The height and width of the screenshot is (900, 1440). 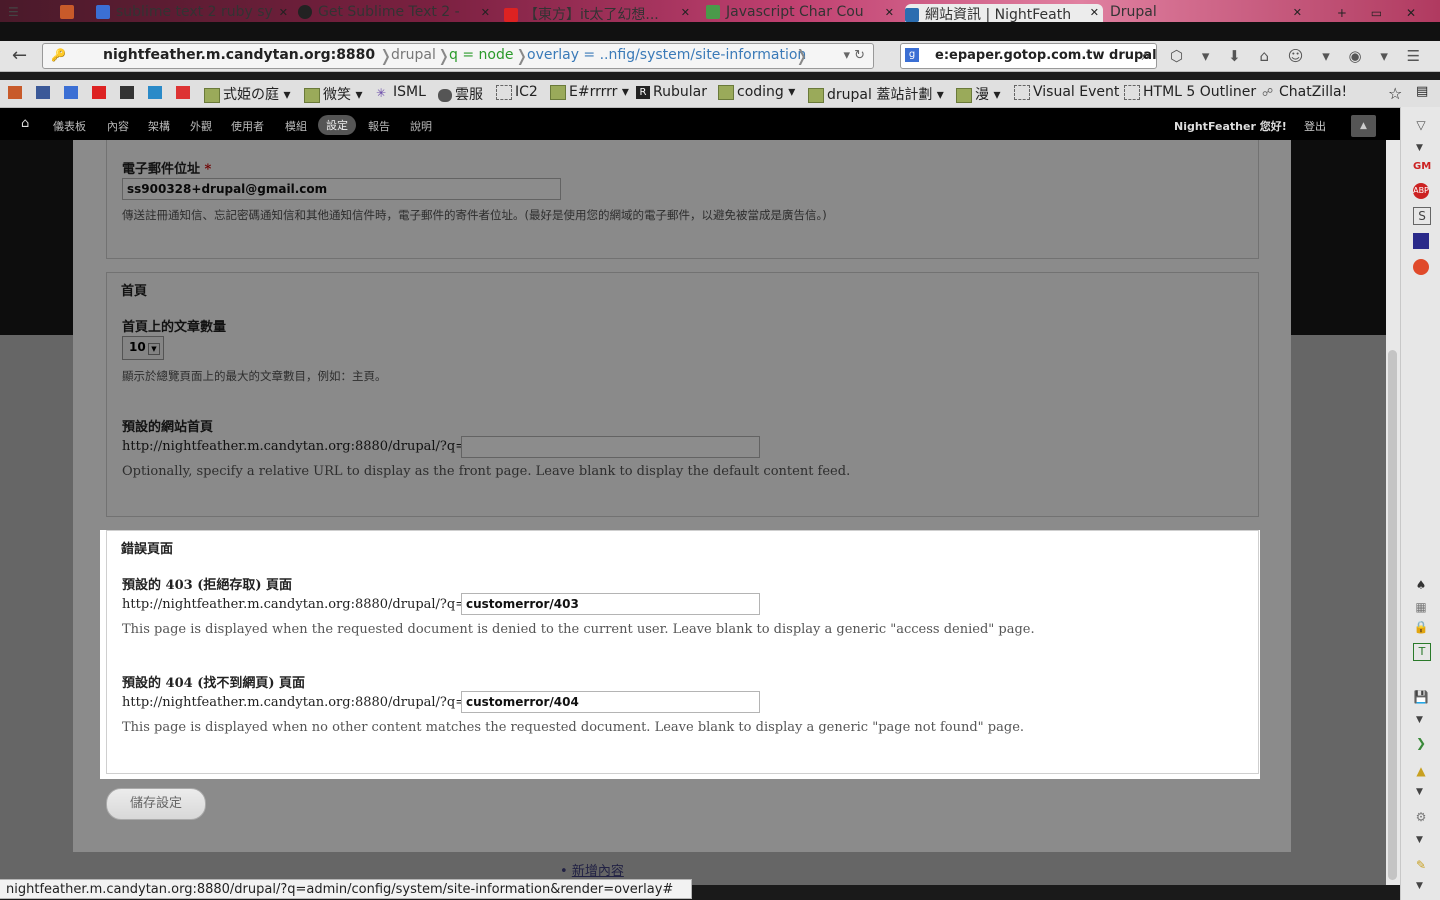 What do you see at coordinates (128, 92) in the screenshot?
I see `tv-icon` at bounding box center [128, 92].